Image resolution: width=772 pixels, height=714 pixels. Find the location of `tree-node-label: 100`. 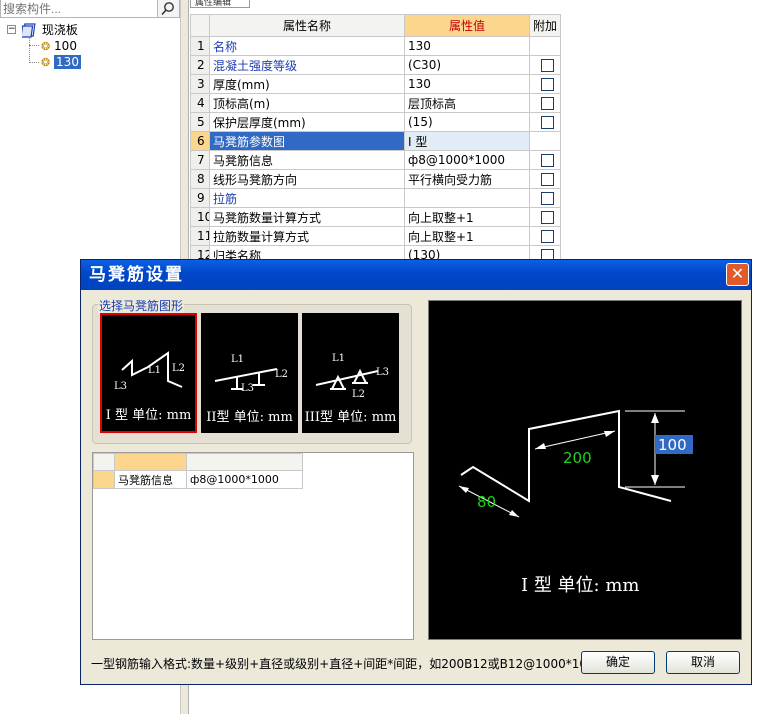

tree-node-label: 100 is located at coordinates (65, 46).